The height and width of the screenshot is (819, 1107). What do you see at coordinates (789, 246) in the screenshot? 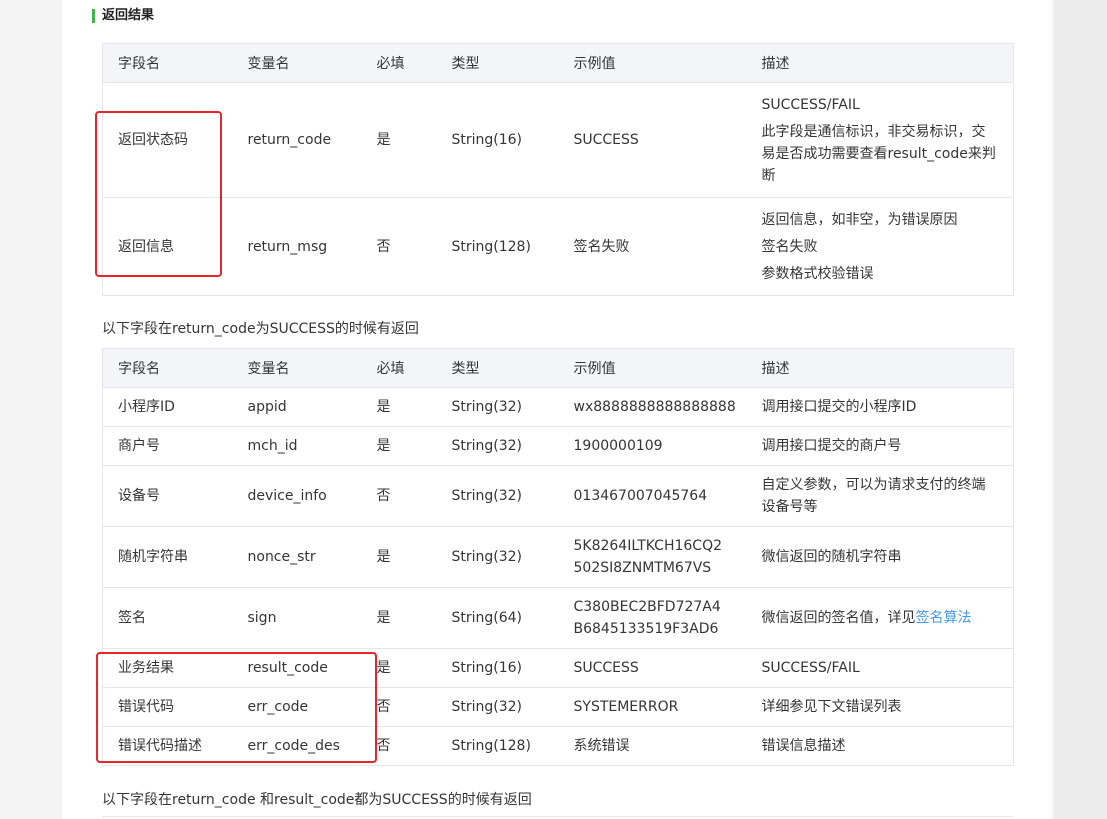
I see `desc-line: 签名失败` at bounding box center [789, 246].